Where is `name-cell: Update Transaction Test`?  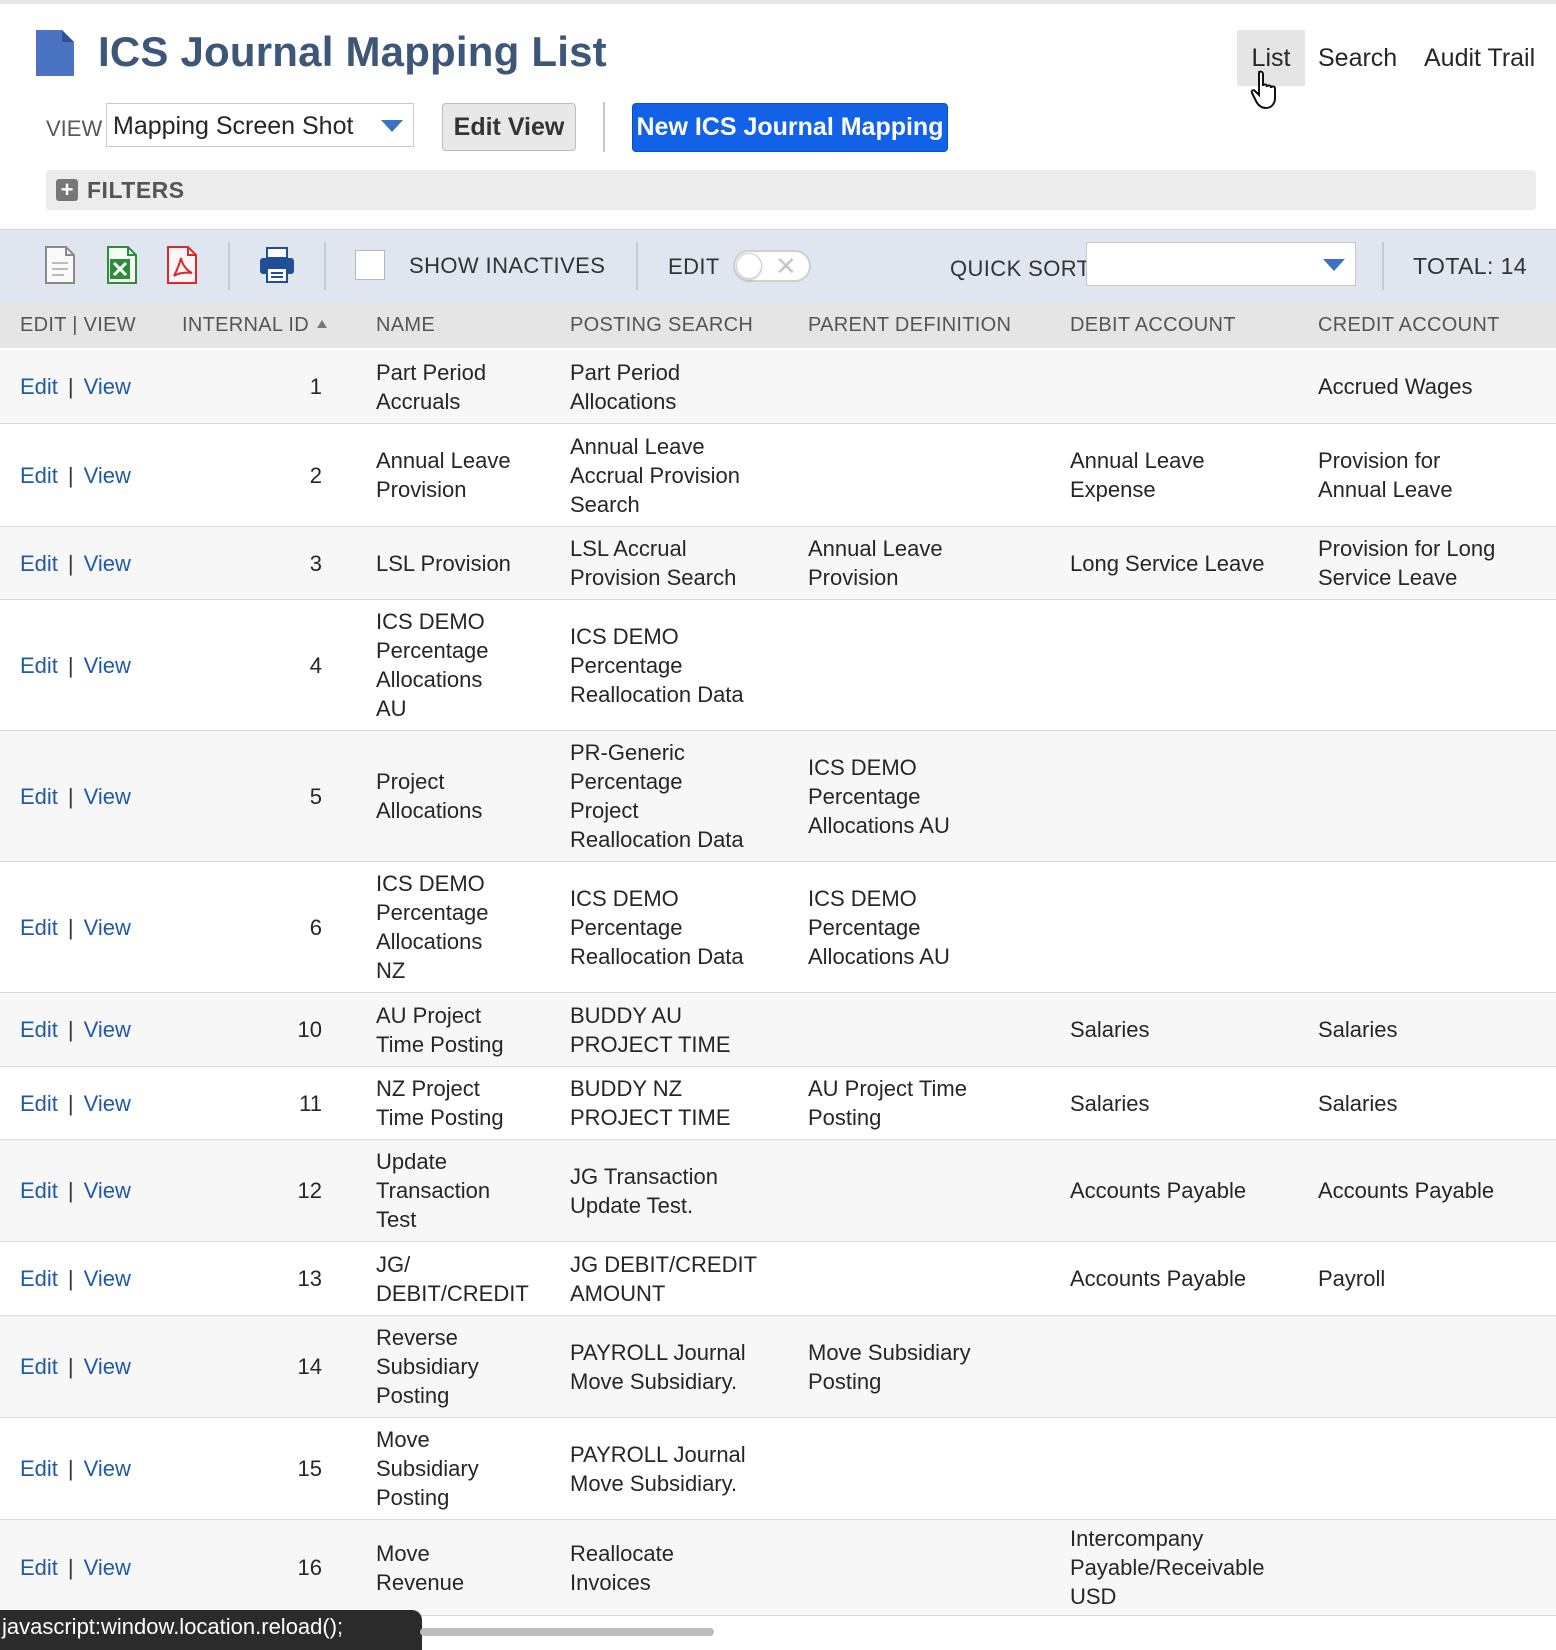
name-cell: Update Transaction Test is located at coordinates (461, 1190).